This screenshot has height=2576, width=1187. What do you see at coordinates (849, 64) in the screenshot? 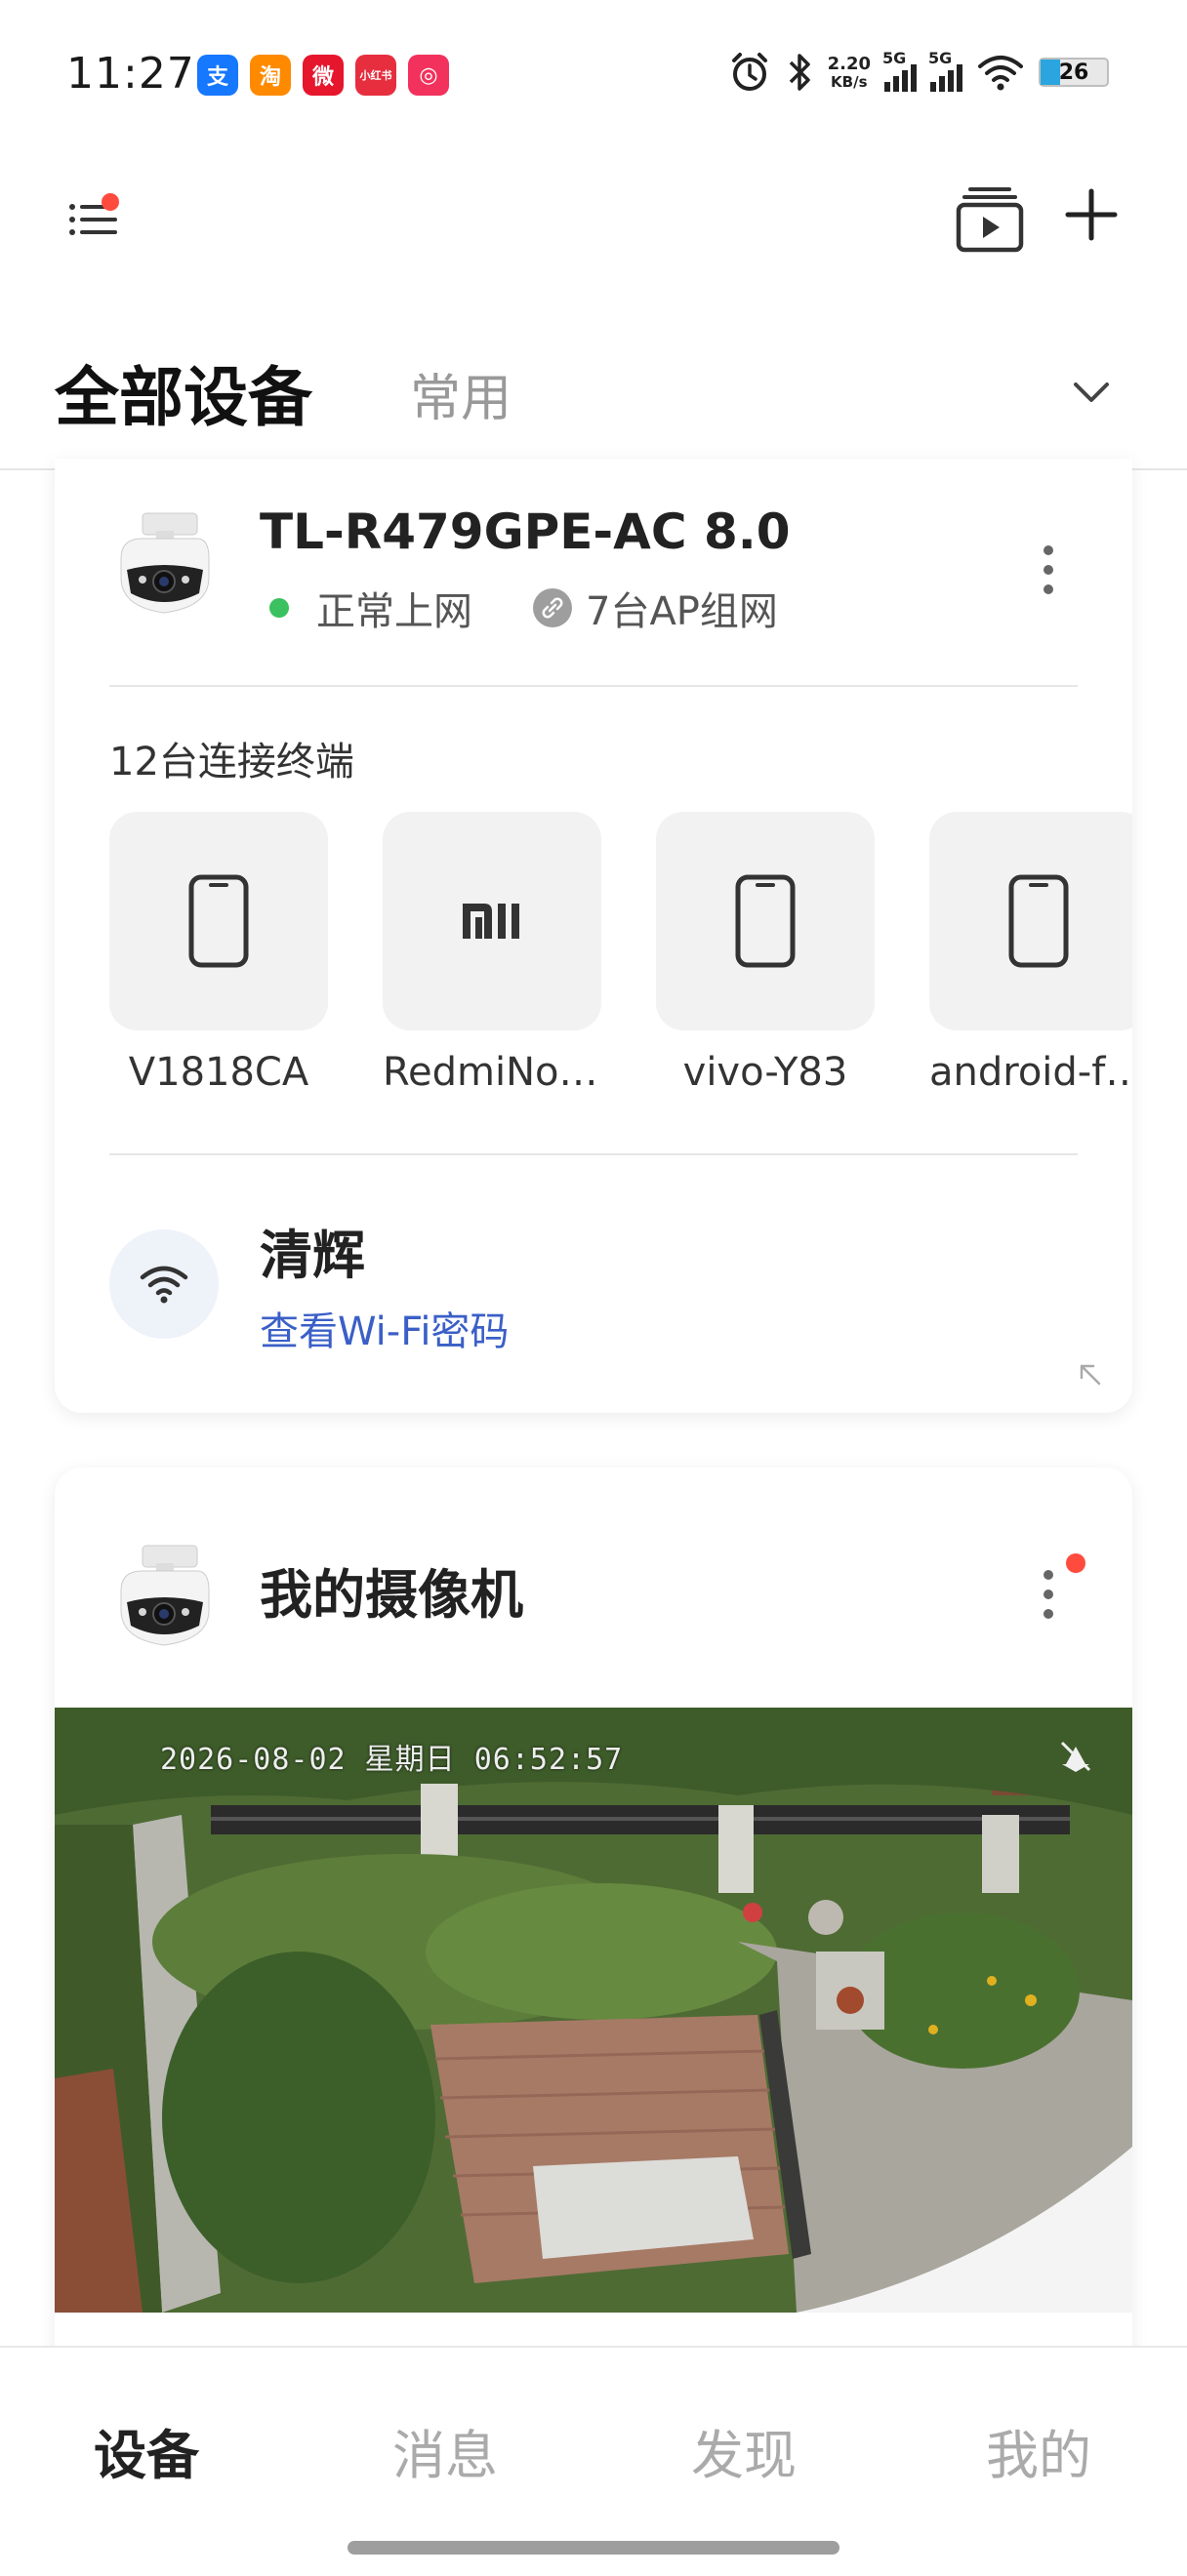
I see `network-speed-value: 2.20` at bounding box center [849, 64].